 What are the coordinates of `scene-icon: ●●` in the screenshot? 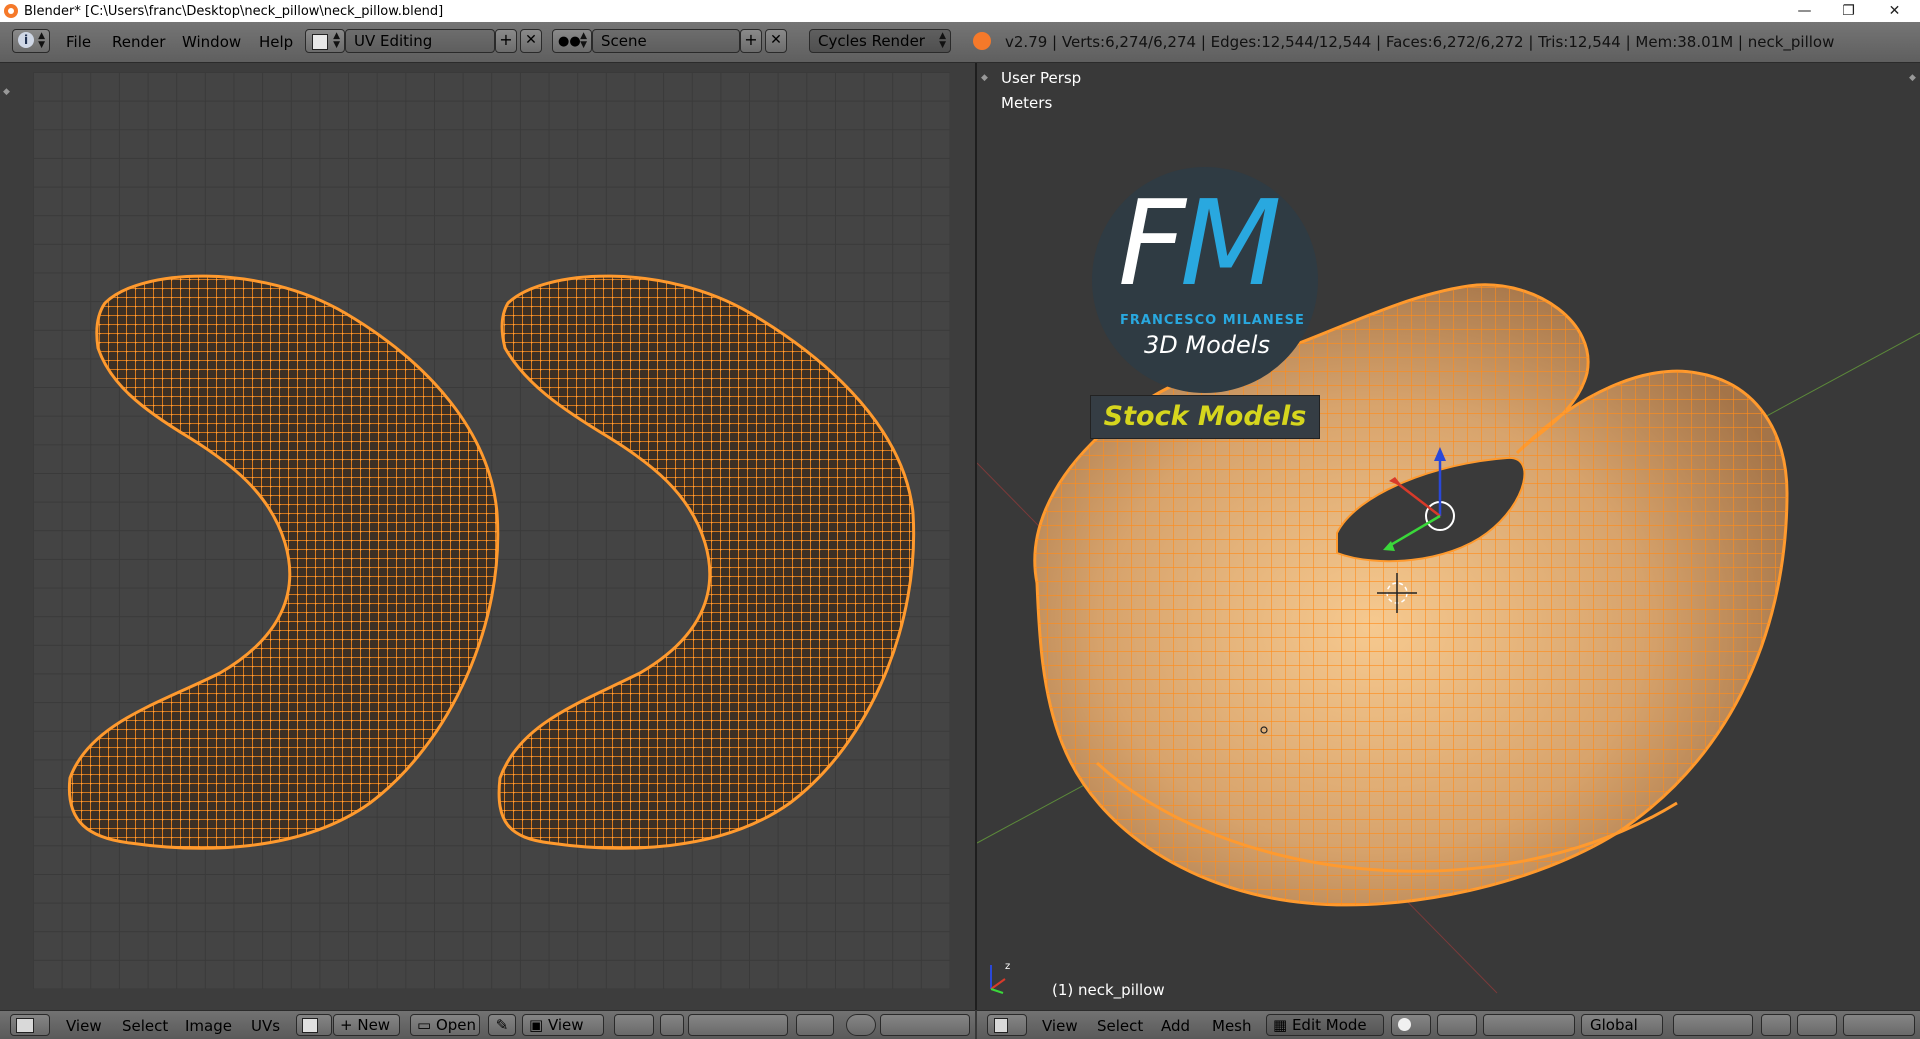 It's located at (569, 41).